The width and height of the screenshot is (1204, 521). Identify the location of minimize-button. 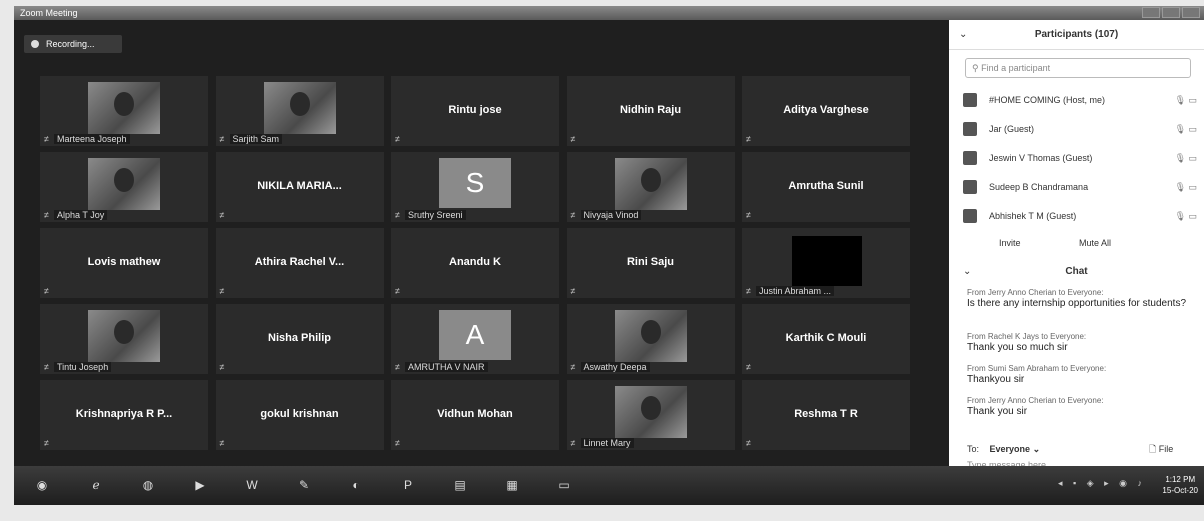
(1151, 12).